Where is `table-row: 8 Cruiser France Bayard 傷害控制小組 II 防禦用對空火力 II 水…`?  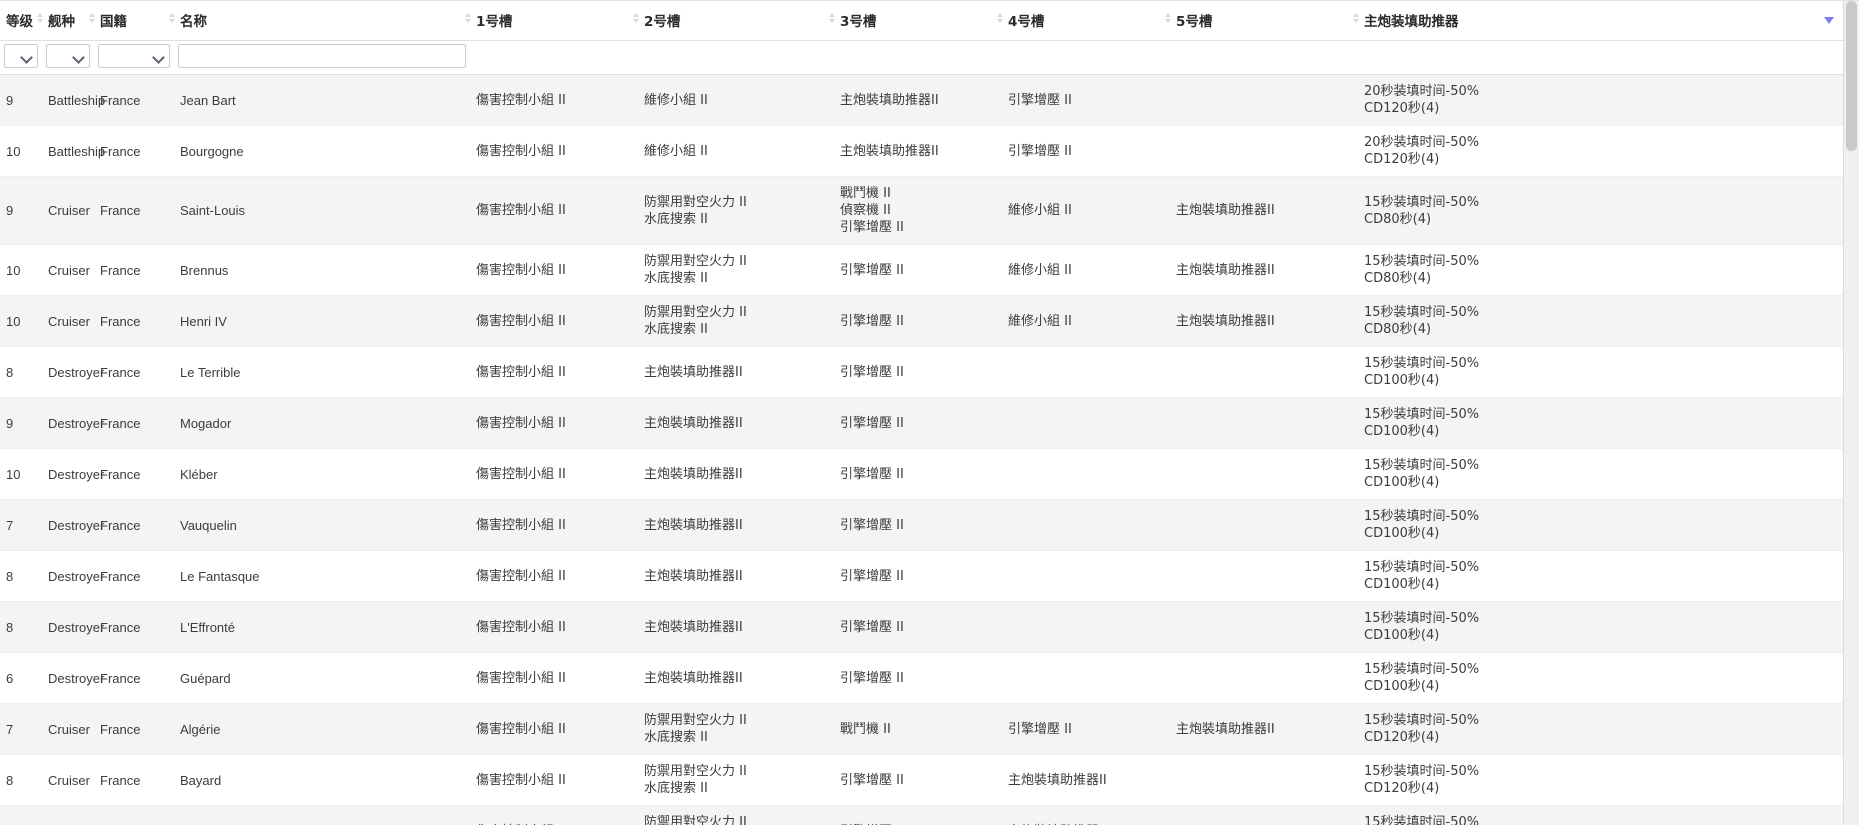 table-row: 8 Cruiser France Bayard 傷害控制小組 II 防禦用對空火力 II 水… is located at coordinates (922, 780).